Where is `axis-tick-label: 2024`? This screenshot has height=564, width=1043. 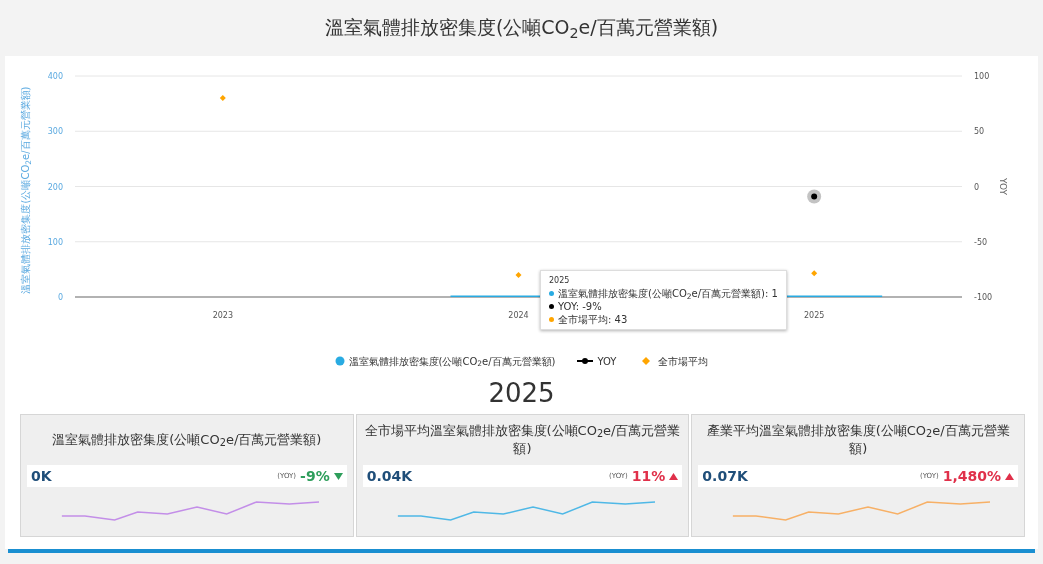
axis-tick-label: 2024 is located at coordinates (518, 315).